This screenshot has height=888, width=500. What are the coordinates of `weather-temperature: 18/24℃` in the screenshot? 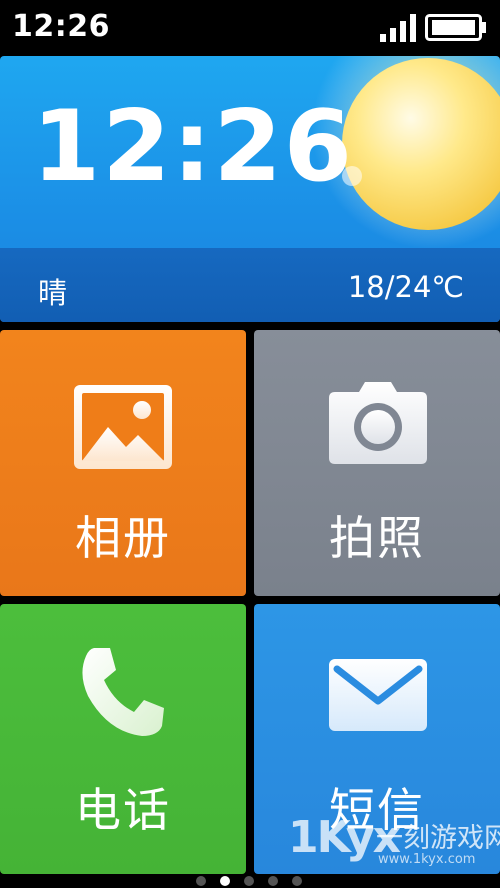 It's located at (405, 287).